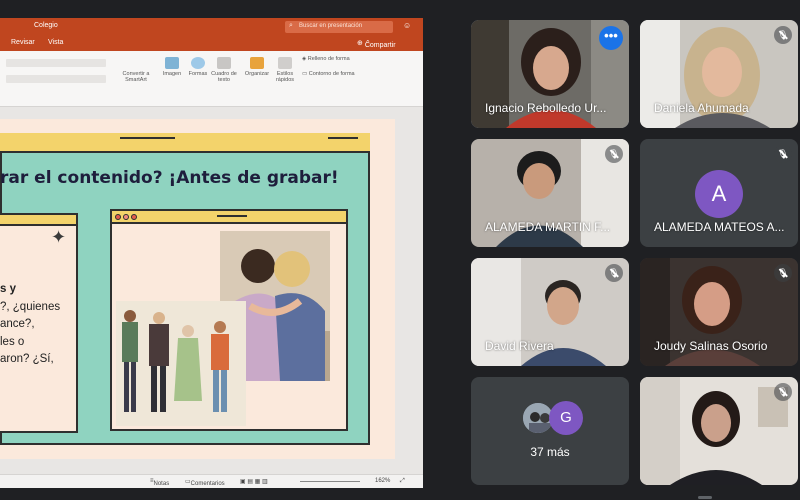 This screenshot has width=800, height=500. Describe the element at coordinates (402, 481) in the screenshot. I see `fit-icon: ⤢` at that location.